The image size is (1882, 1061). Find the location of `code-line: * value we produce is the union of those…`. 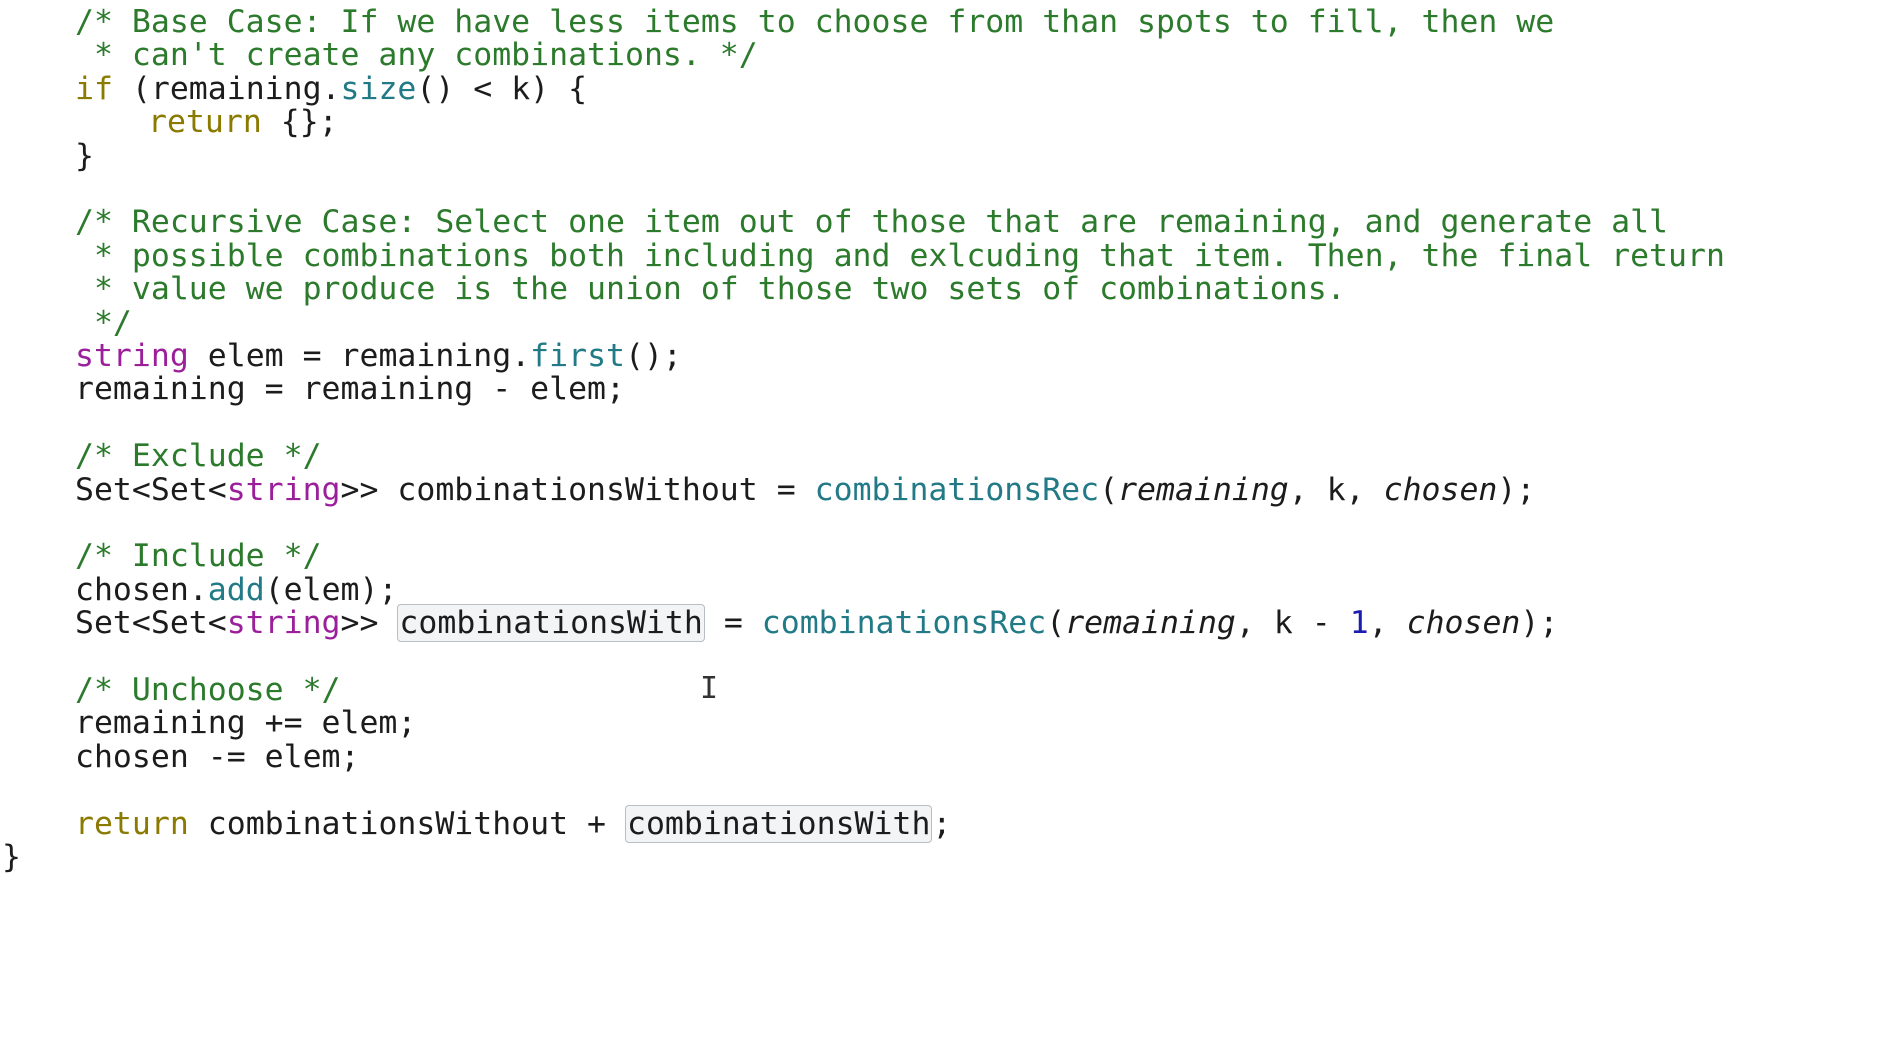

code-line: * value we produce is the union of those… is located at coordinates (710, 289).